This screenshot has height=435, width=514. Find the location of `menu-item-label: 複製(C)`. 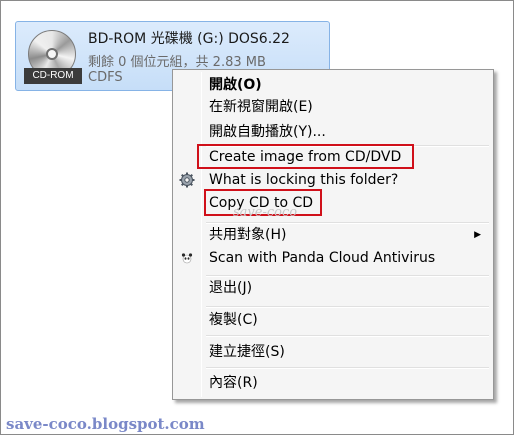

menu-item-label: 複製(C) is located at coordinates (233, 320).